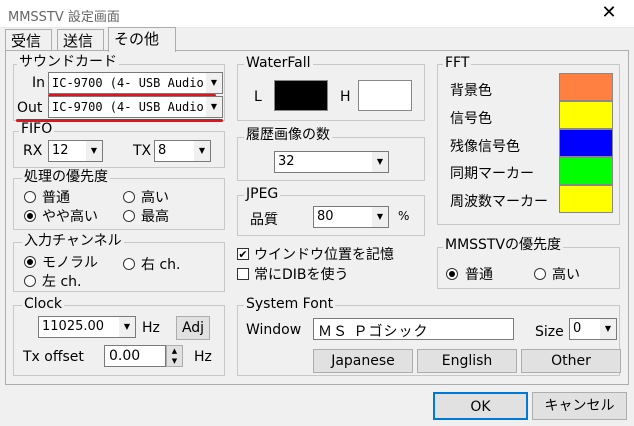  What do you see at coordinates (586, 171) in the screenshot?
I see `fft-sync-color` at bounding box center [586, 171].